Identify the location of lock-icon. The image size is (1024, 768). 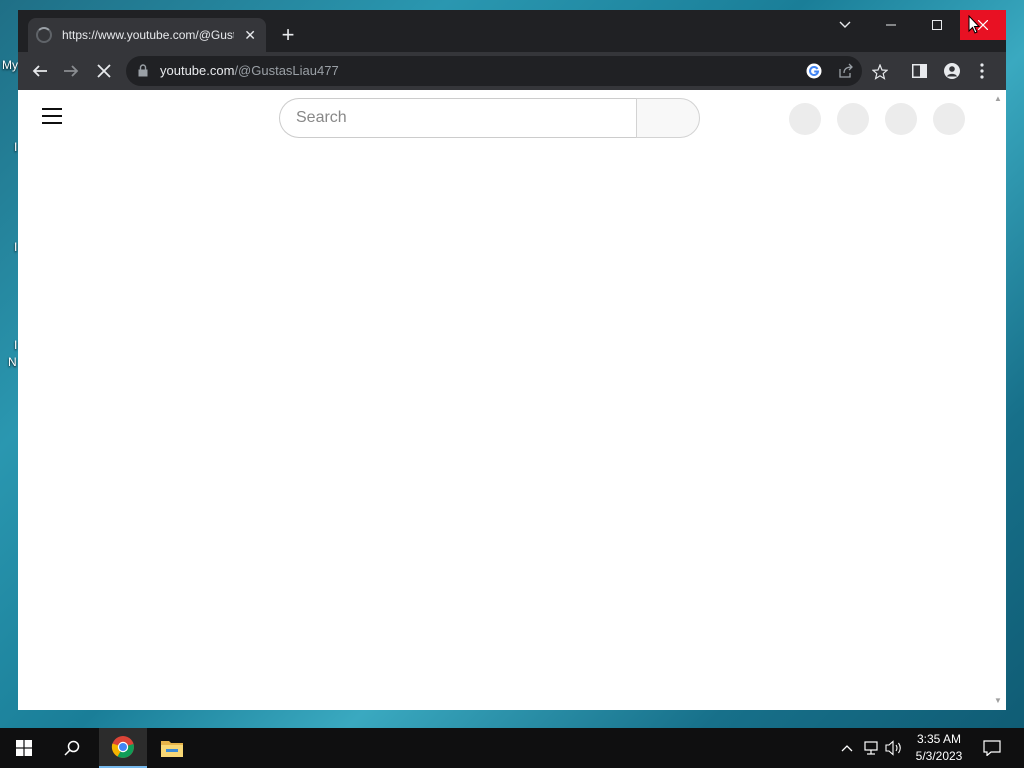
(143, 70).